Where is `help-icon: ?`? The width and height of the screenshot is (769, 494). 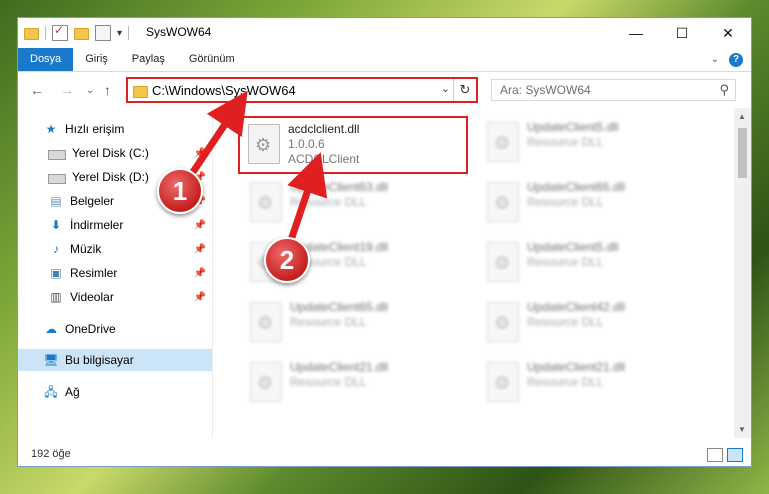 help-icon: ? is located at coordinates (736, 59).